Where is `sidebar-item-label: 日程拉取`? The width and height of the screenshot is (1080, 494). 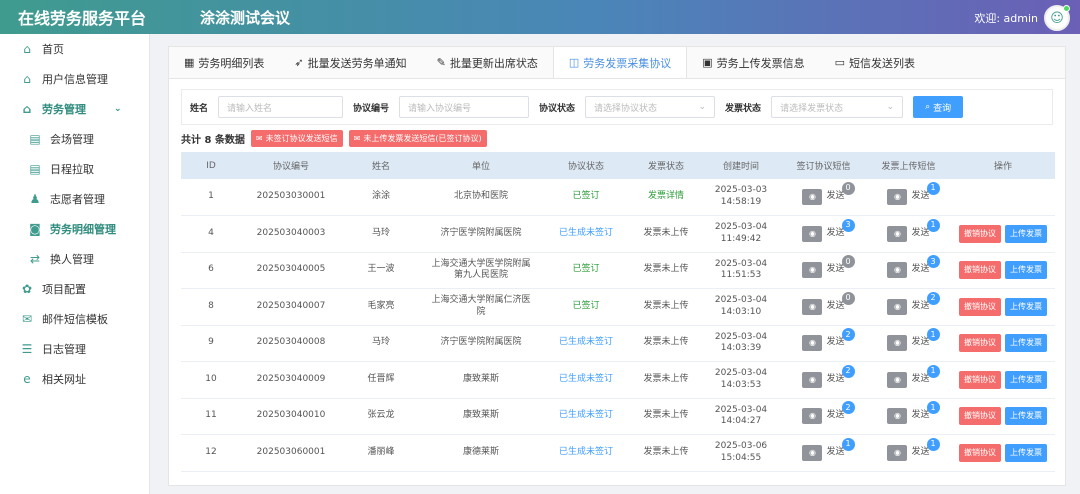
sidebar-item-label: 日程拉取 is located at coordinates (72, 169).